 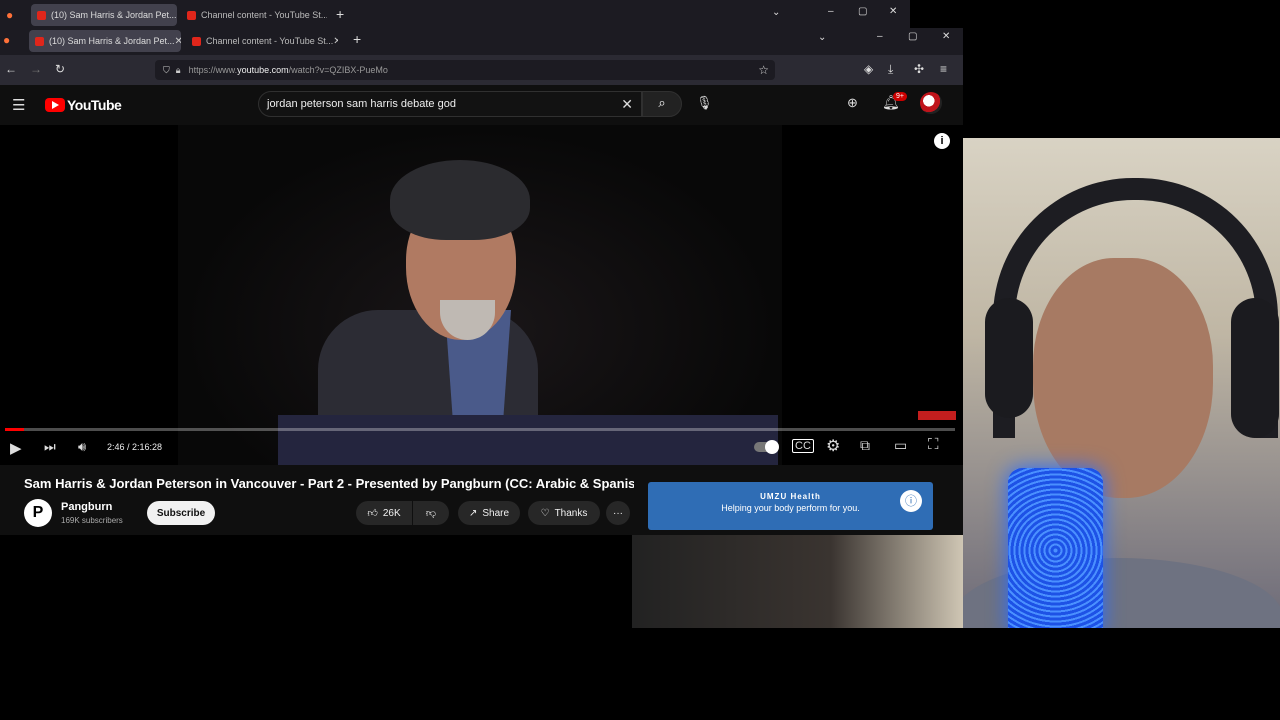 What do you see at coordinates (919, 69) in the screenshot?
I see `extensions-icon: ✣` at bounding box center [919, 69].